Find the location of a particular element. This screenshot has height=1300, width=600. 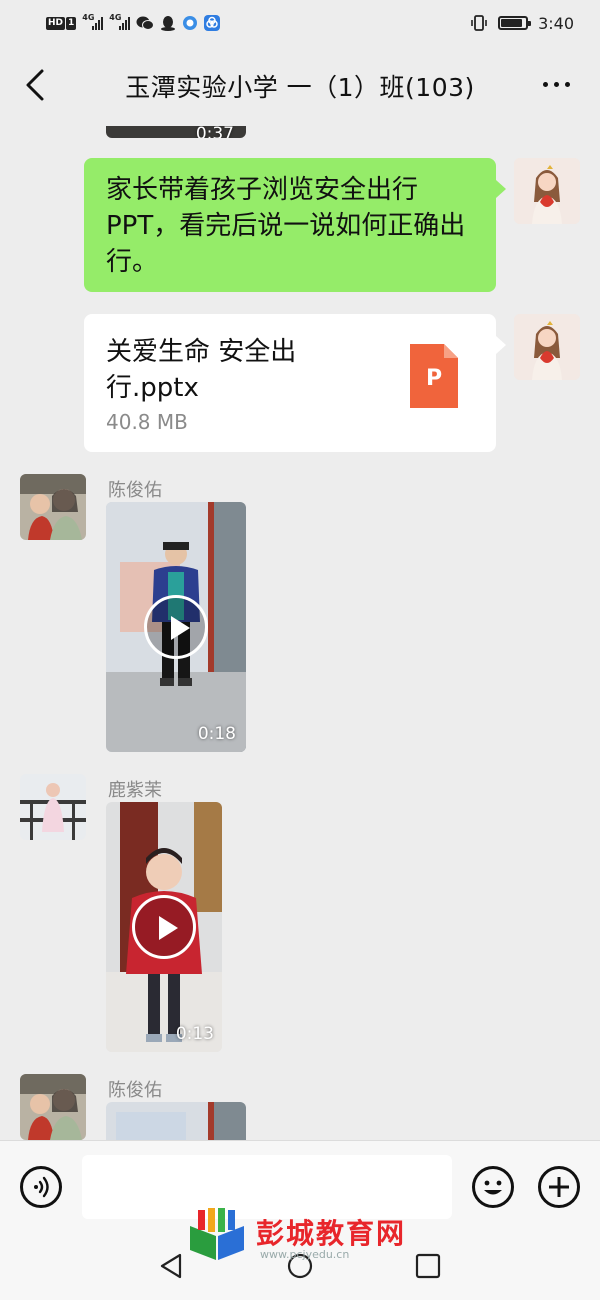

voice-input-icon is located at coordinates (41, 1187).